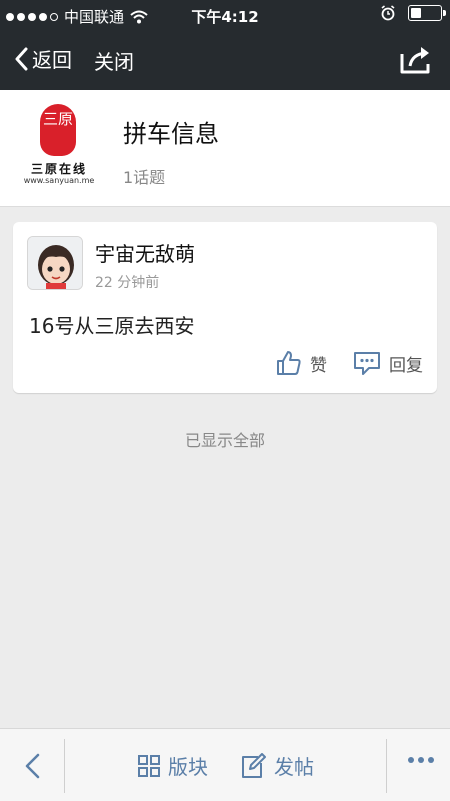  Describe the element at coordinates (58, 130) in the screenshot. I see `logo-emblem: 三原` at that location.